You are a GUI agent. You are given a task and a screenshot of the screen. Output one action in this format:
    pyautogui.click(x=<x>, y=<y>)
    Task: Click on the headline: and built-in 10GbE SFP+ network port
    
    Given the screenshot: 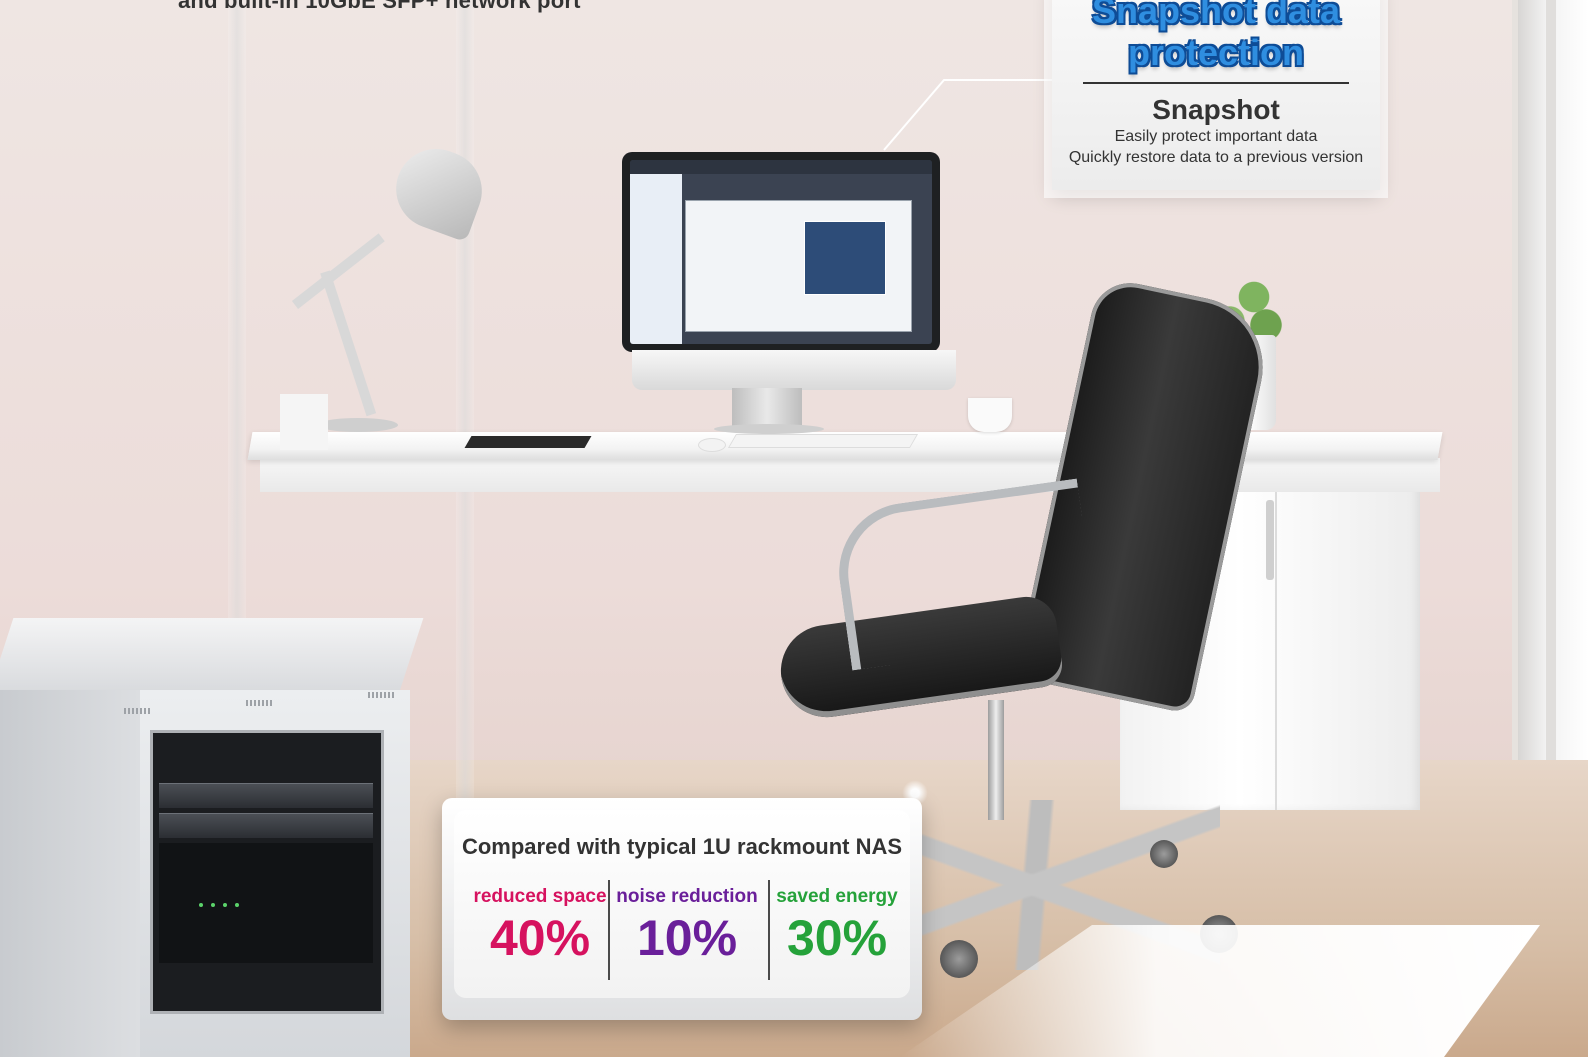 What is the action you would take?
    pyautogui.click(x=379, y=6)
    